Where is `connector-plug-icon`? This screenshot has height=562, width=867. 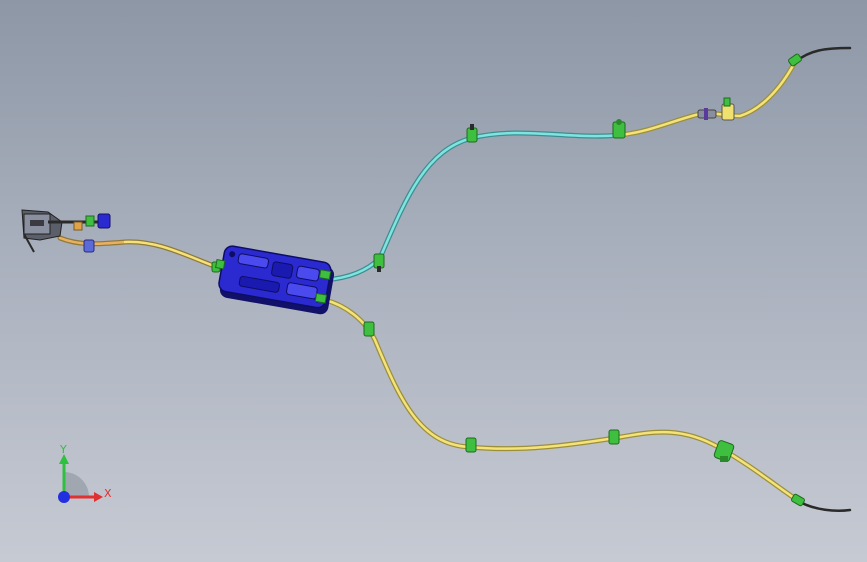 connector-plug-icon is located at coordinates (104, 221).